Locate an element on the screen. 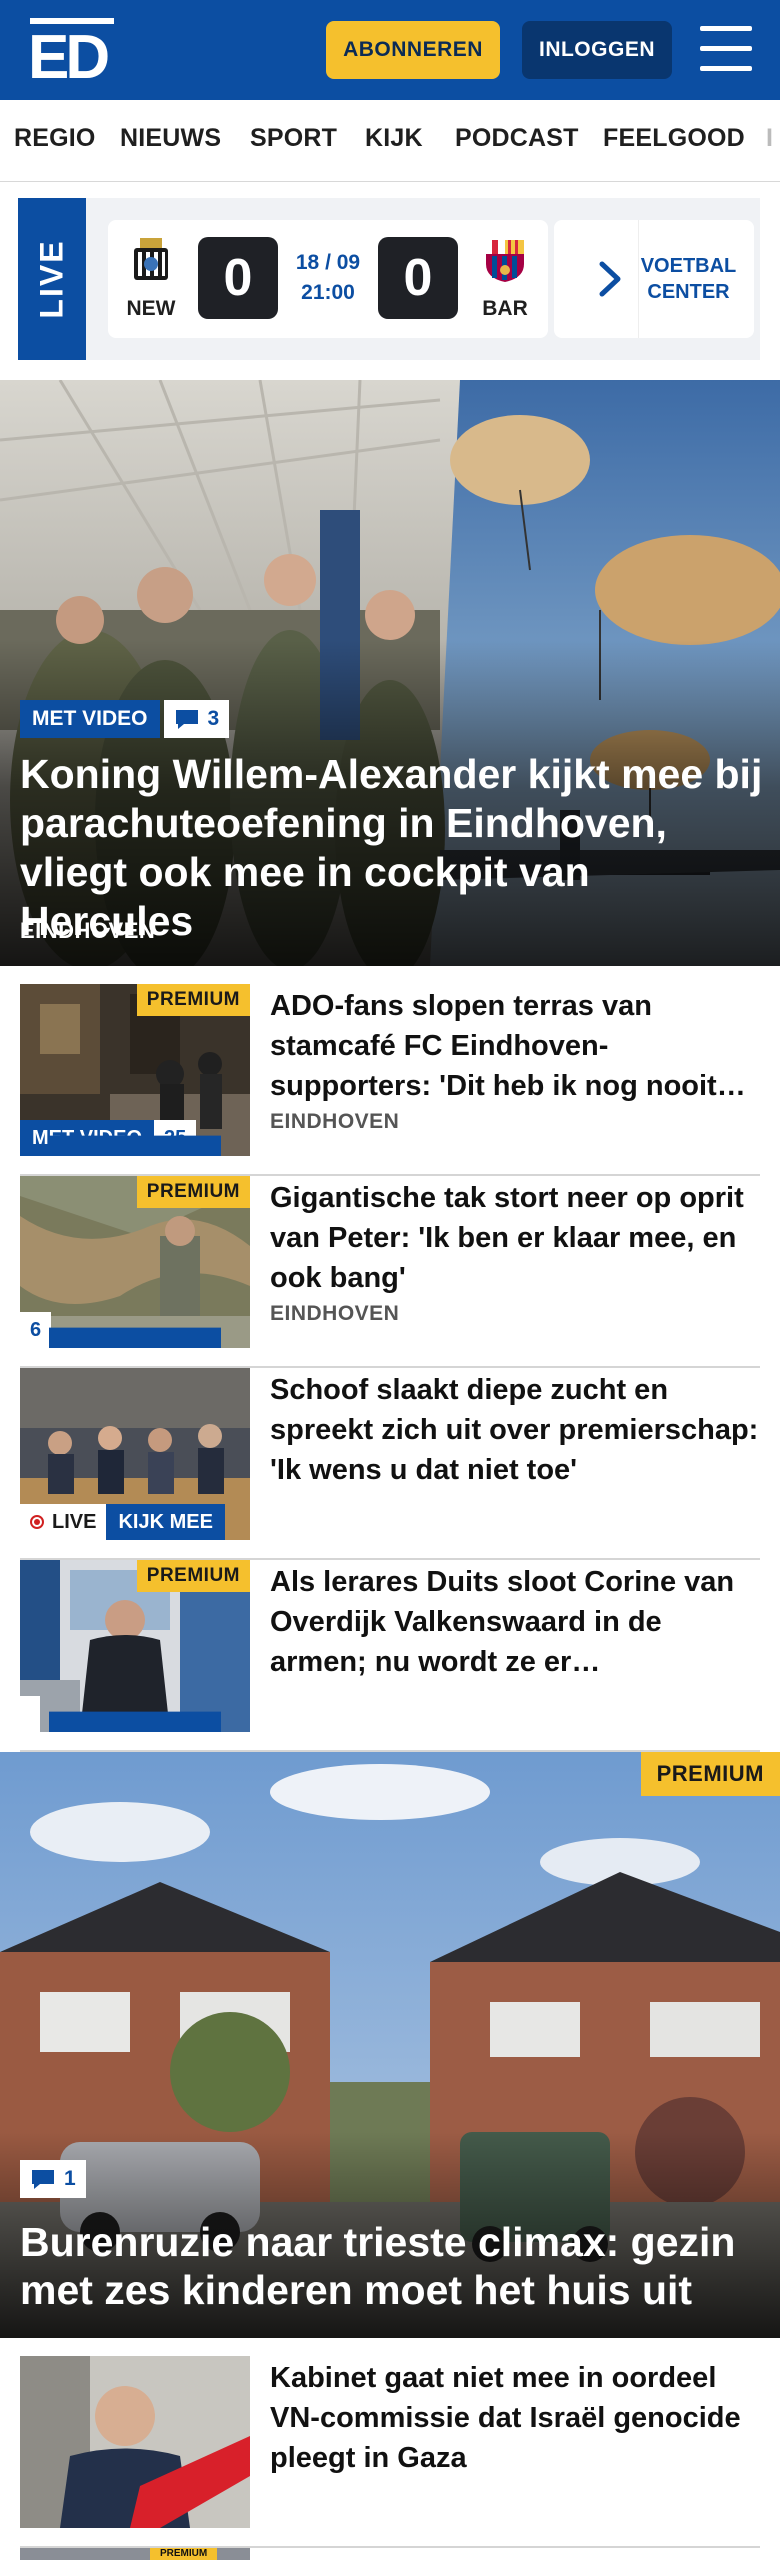  home-team: NEW is located at coordinates (151, 277).